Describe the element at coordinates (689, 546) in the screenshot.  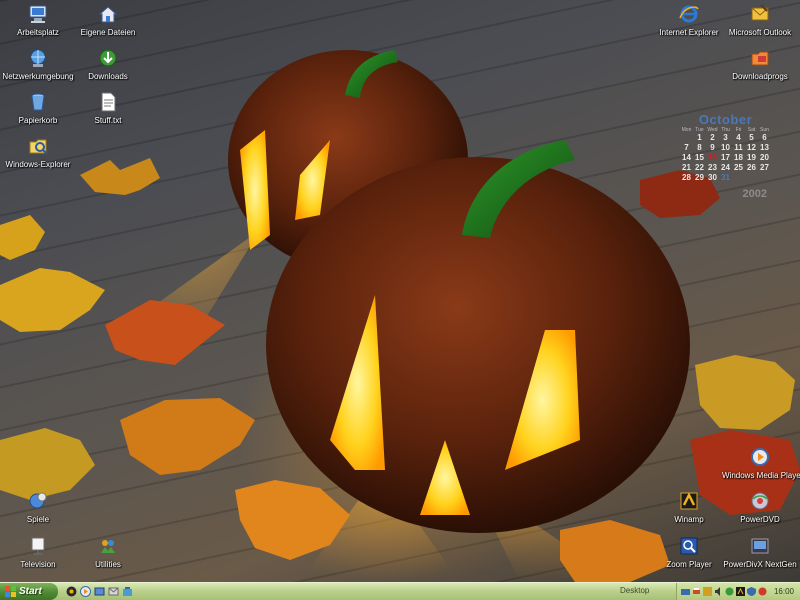
I see `zoom-player-icon` at that location.